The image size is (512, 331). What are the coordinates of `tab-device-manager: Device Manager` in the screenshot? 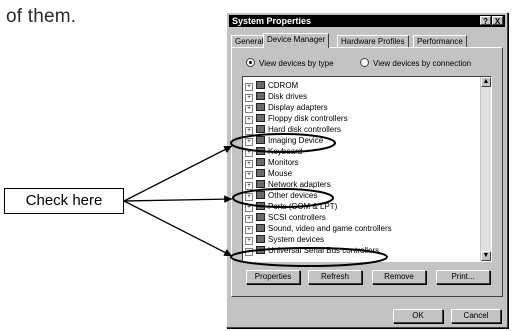 It's located at (296, 40).